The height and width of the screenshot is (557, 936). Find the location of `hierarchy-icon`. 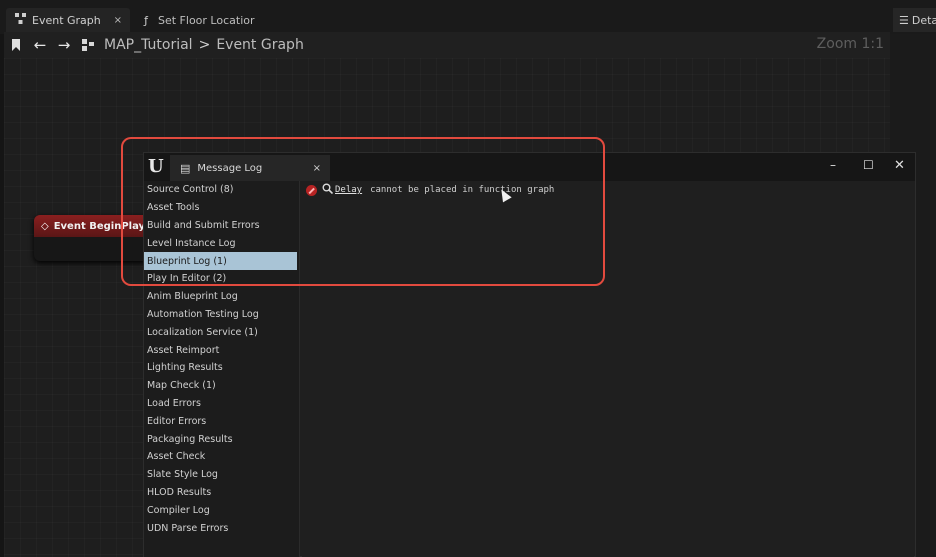

hierarchy-icon is located at coordinates (88, 45).